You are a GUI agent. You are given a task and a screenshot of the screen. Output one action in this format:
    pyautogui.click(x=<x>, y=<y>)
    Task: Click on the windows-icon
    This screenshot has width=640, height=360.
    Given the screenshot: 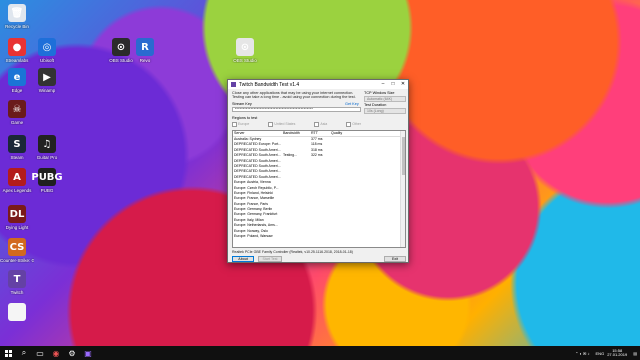 What is the action you would take?
    pyautogui.click(x=8, y=353)
    